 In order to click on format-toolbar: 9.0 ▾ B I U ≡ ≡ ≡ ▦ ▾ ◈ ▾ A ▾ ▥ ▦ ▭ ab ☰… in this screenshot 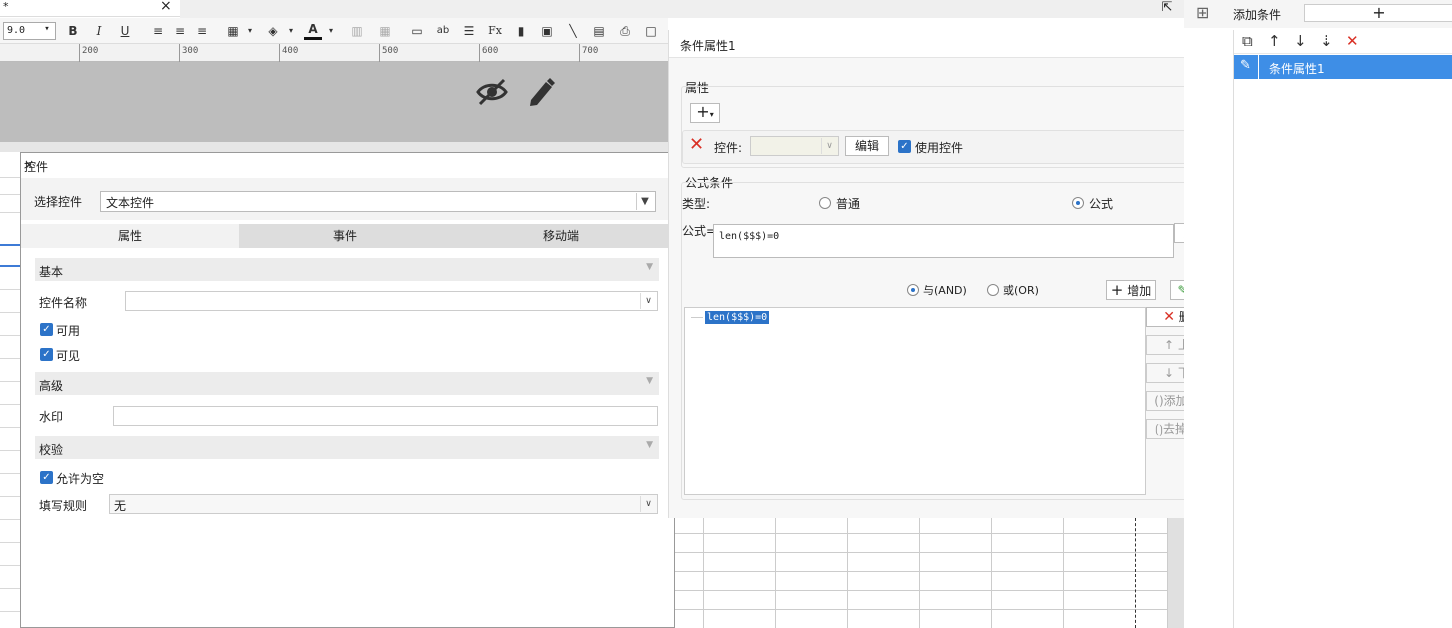, I will do `click(334, 31)`.